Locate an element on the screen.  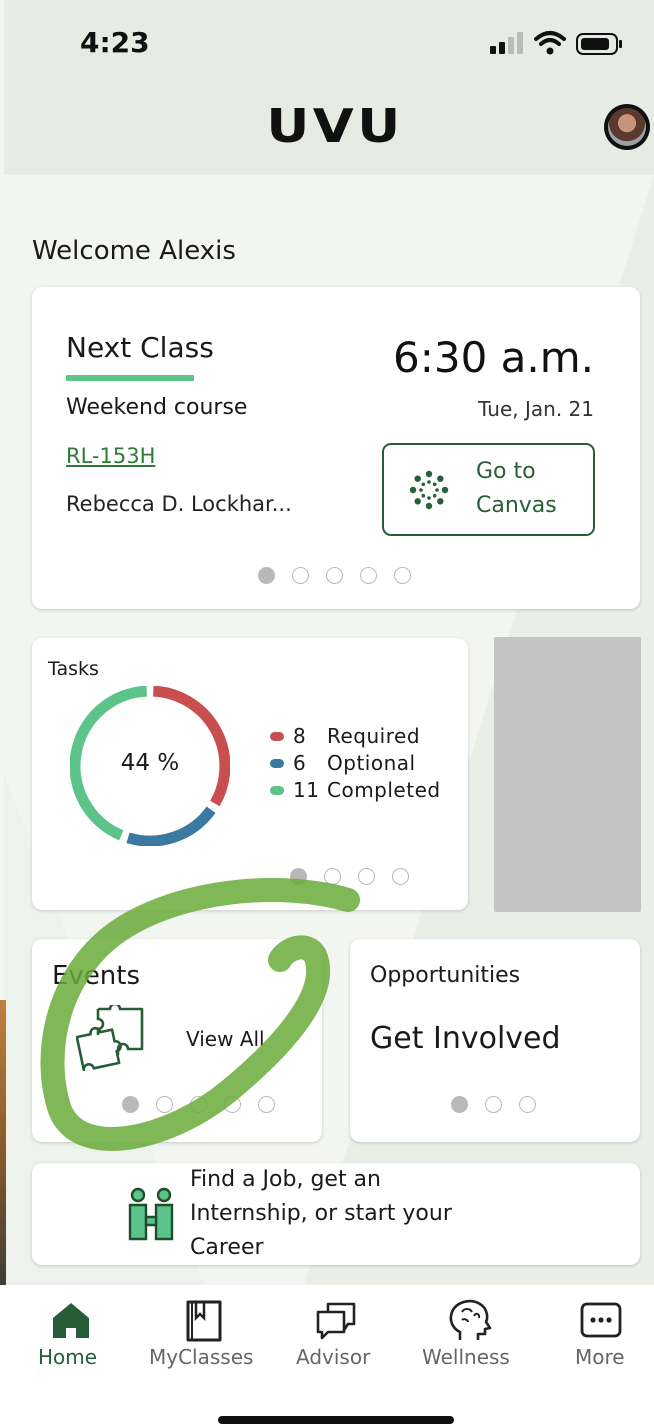
events-title: Events is located at coordinates (96, 976).